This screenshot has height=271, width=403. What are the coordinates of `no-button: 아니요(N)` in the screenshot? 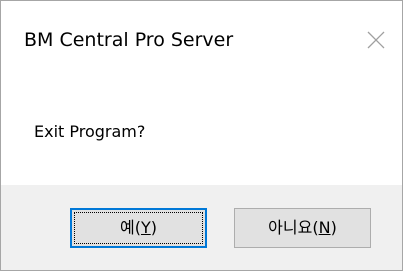 It's located at (302, 228).